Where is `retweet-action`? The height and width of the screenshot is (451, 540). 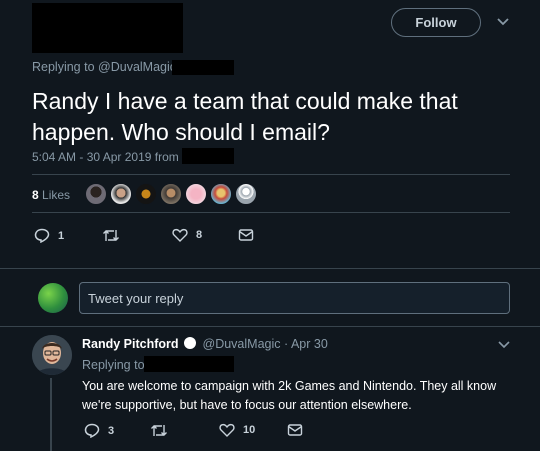 retweet-action is located at coordinates (115, 235).